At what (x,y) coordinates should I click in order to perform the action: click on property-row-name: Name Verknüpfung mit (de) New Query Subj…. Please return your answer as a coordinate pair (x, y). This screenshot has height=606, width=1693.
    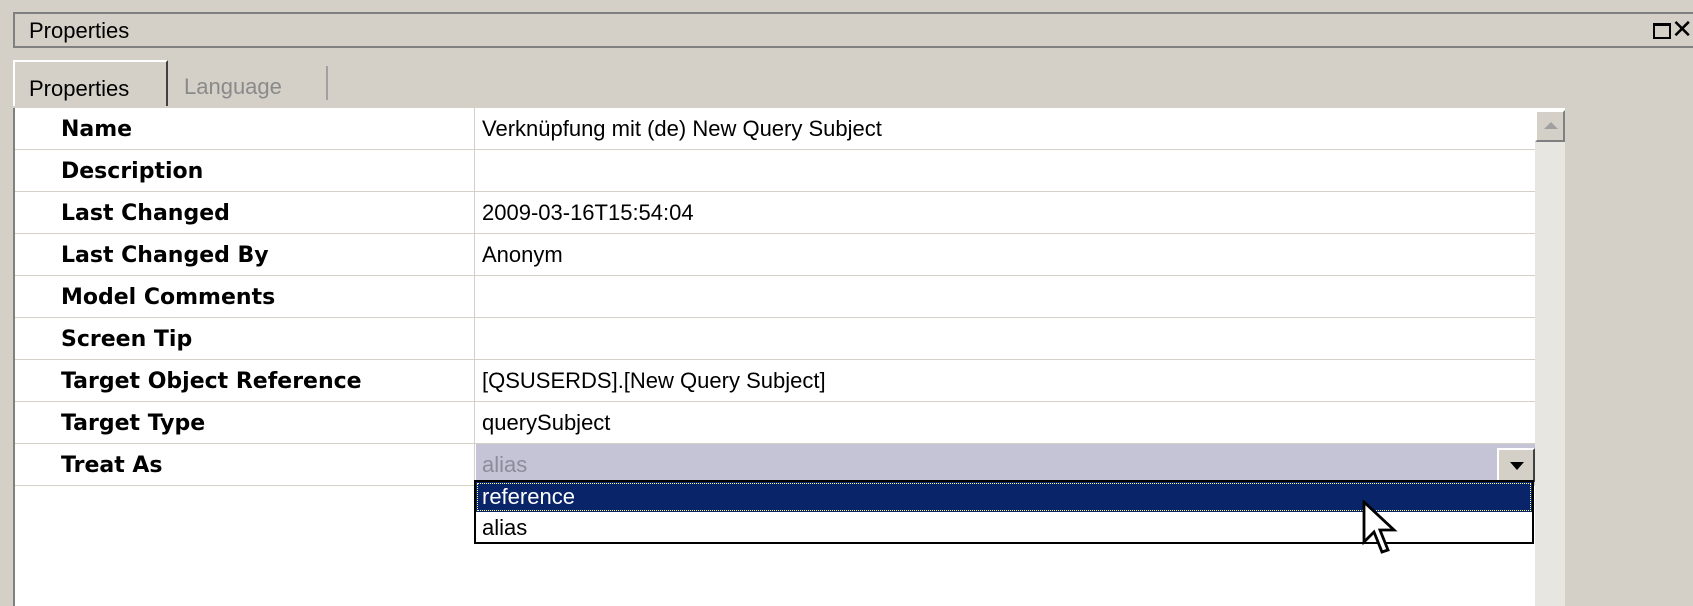
    Looking at the image, I should click on (776, 129).